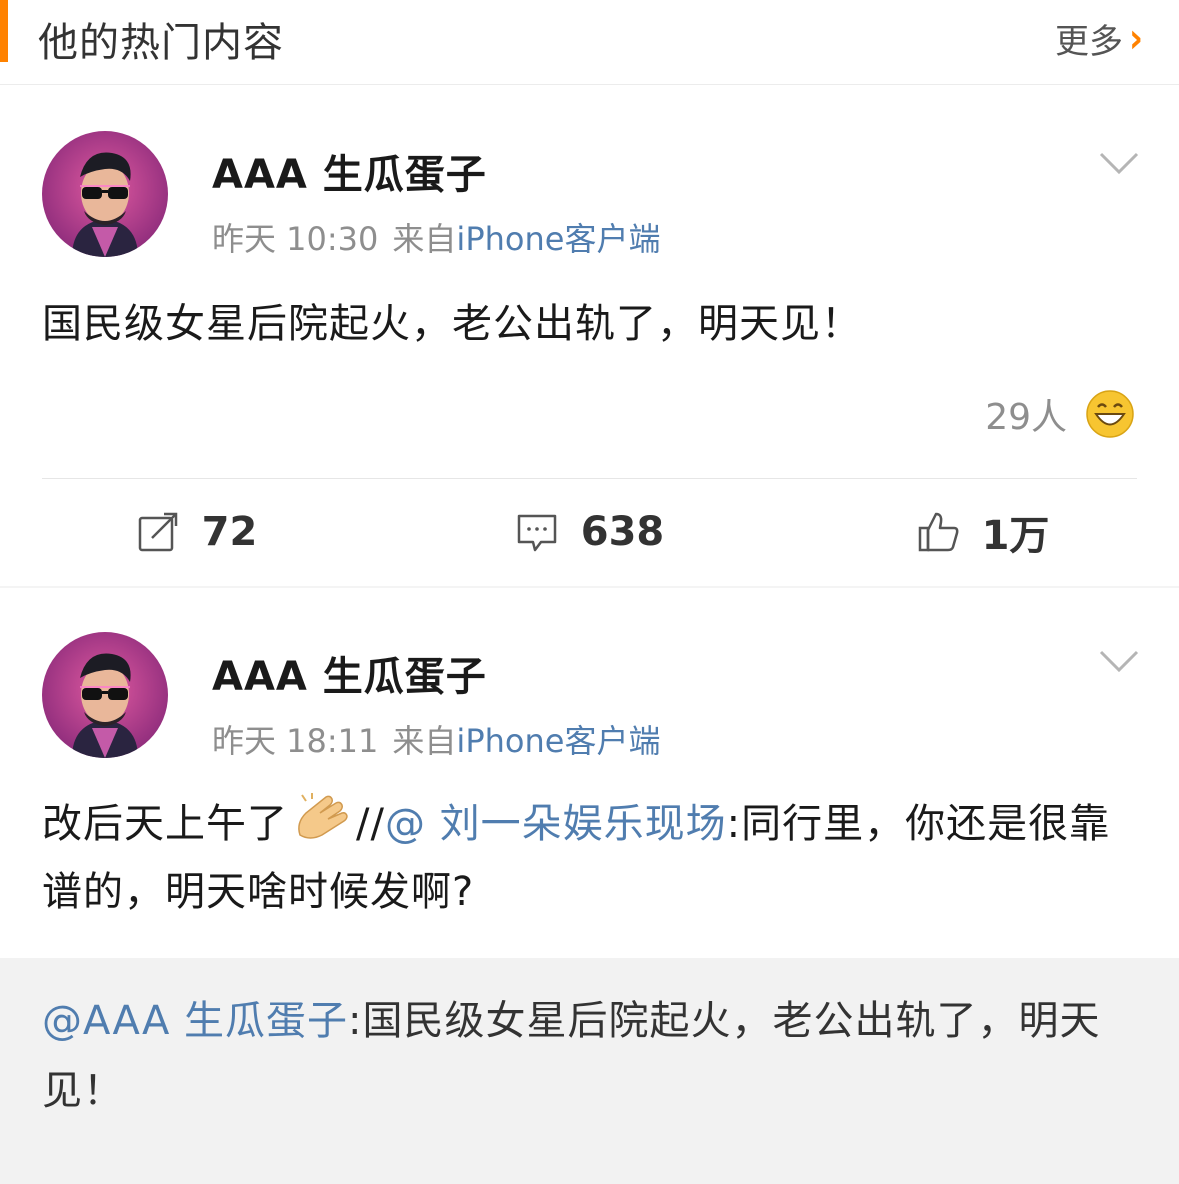 The width and height of the screenshot is (1179, 1184). What do you see at coordinates (589, 42) in the screenshot?
I see `section-header: 他的热门内容 更多 ›` at bounding box center [589, 42].